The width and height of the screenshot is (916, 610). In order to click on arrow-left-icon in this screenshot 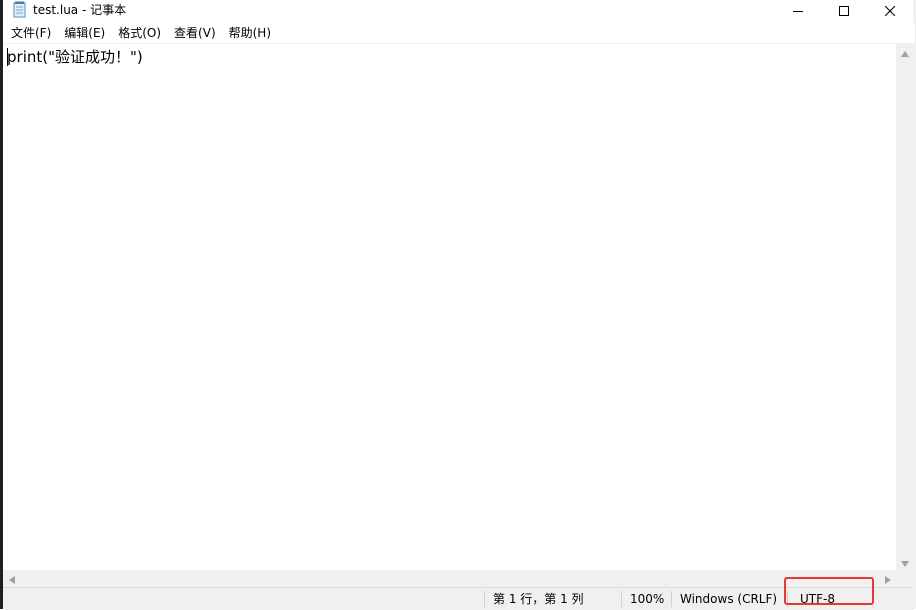, I will do `click(11, 578)`.